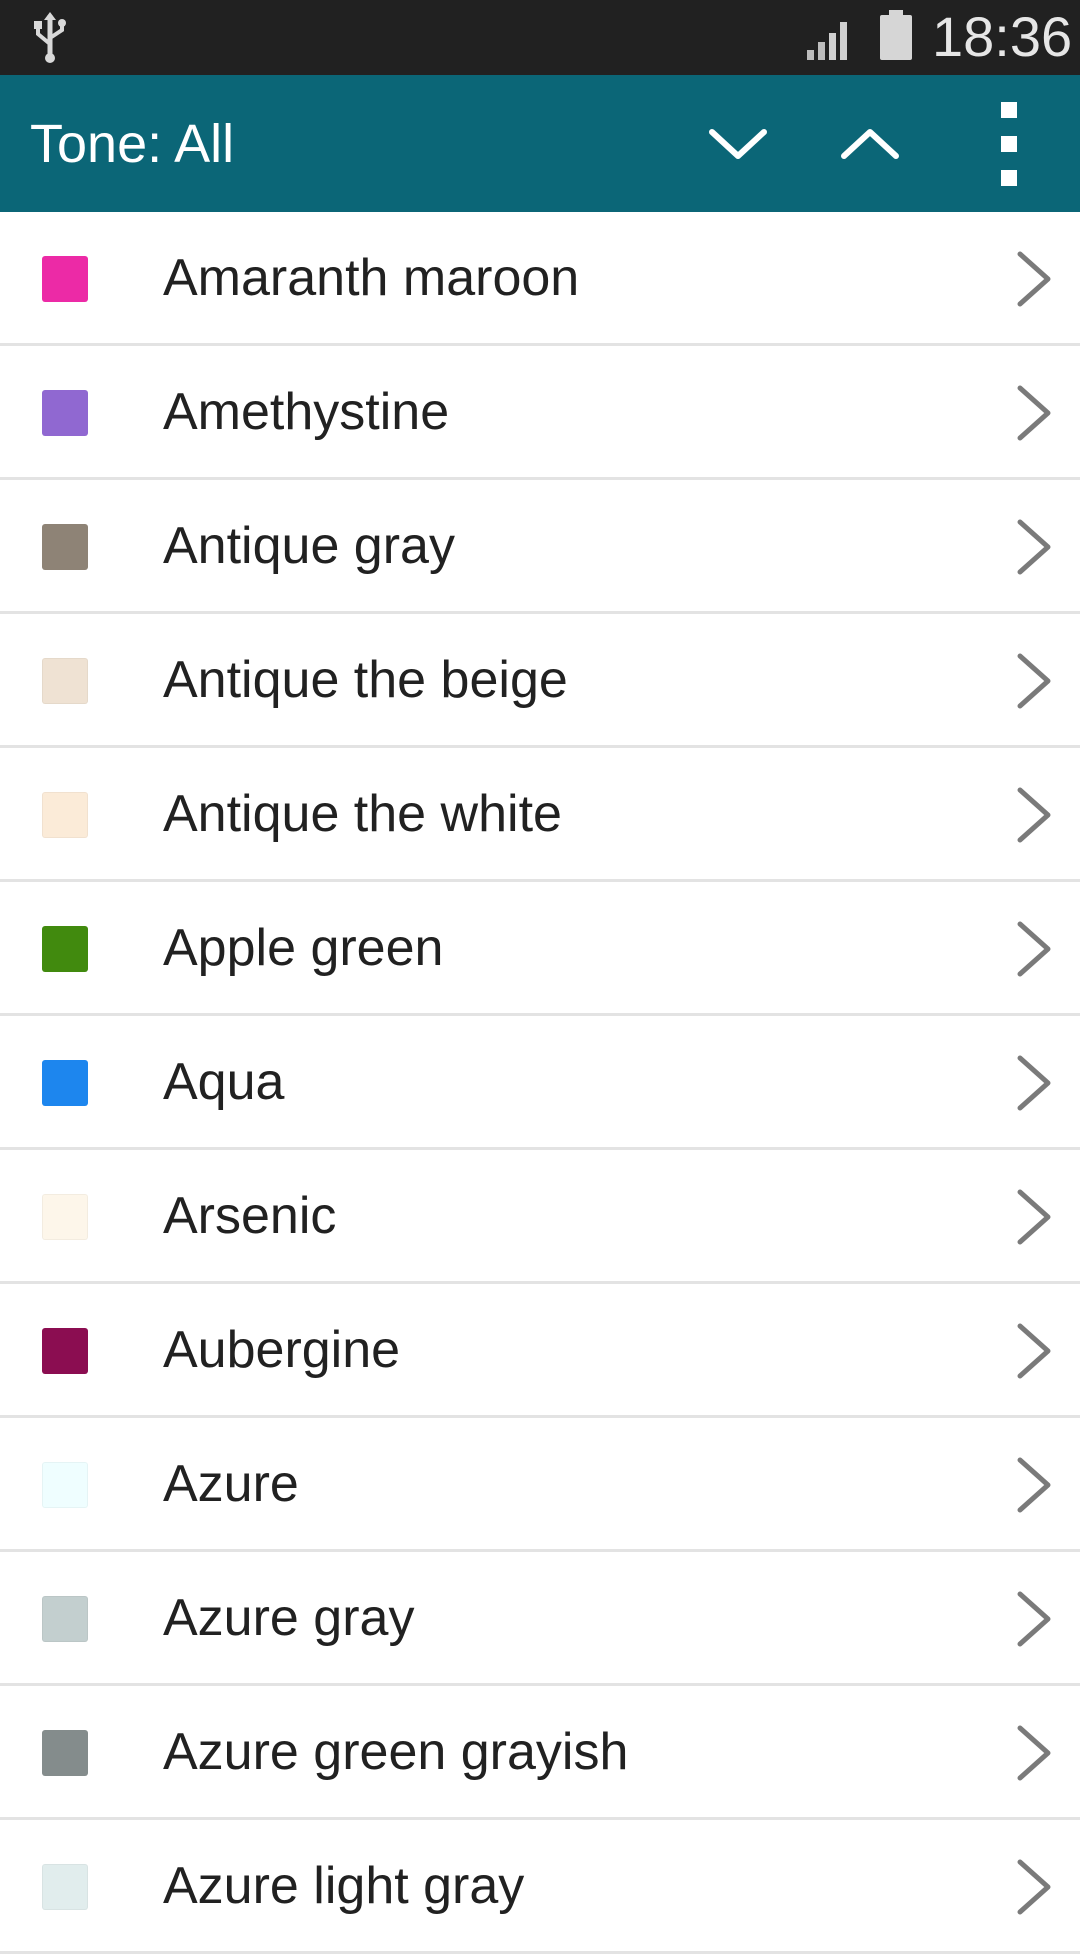  I want to click on color-name-label: Azure light gray, so click(344, 1886).